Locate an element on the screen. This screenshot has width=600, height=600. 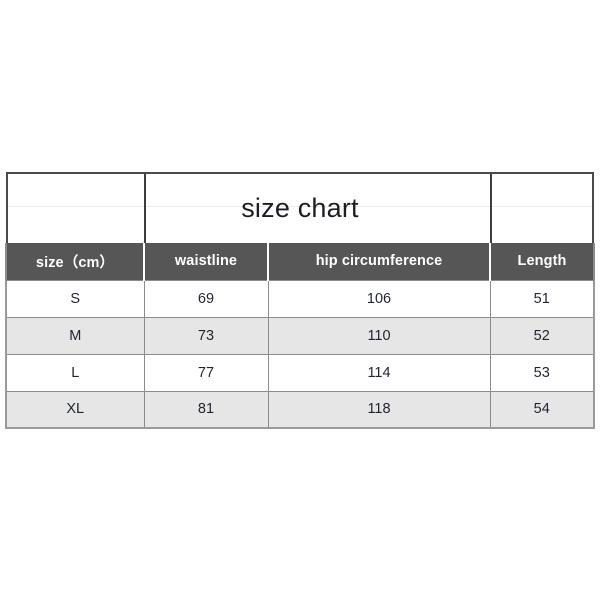
table-row: XL 81 118 54 is located at coordinates (300, 409).